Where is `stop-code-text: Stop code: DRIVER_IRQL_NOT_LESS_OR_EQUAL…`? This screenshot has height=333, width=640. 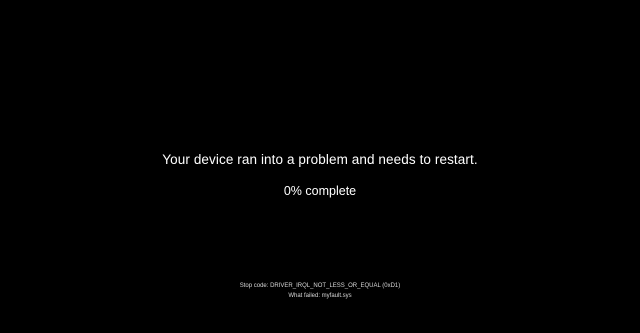
stop-code-text: Stop code: DRIVER_IRQL_NOT_LESS_OR_EQUAL… is located at coordinates (320, 286).